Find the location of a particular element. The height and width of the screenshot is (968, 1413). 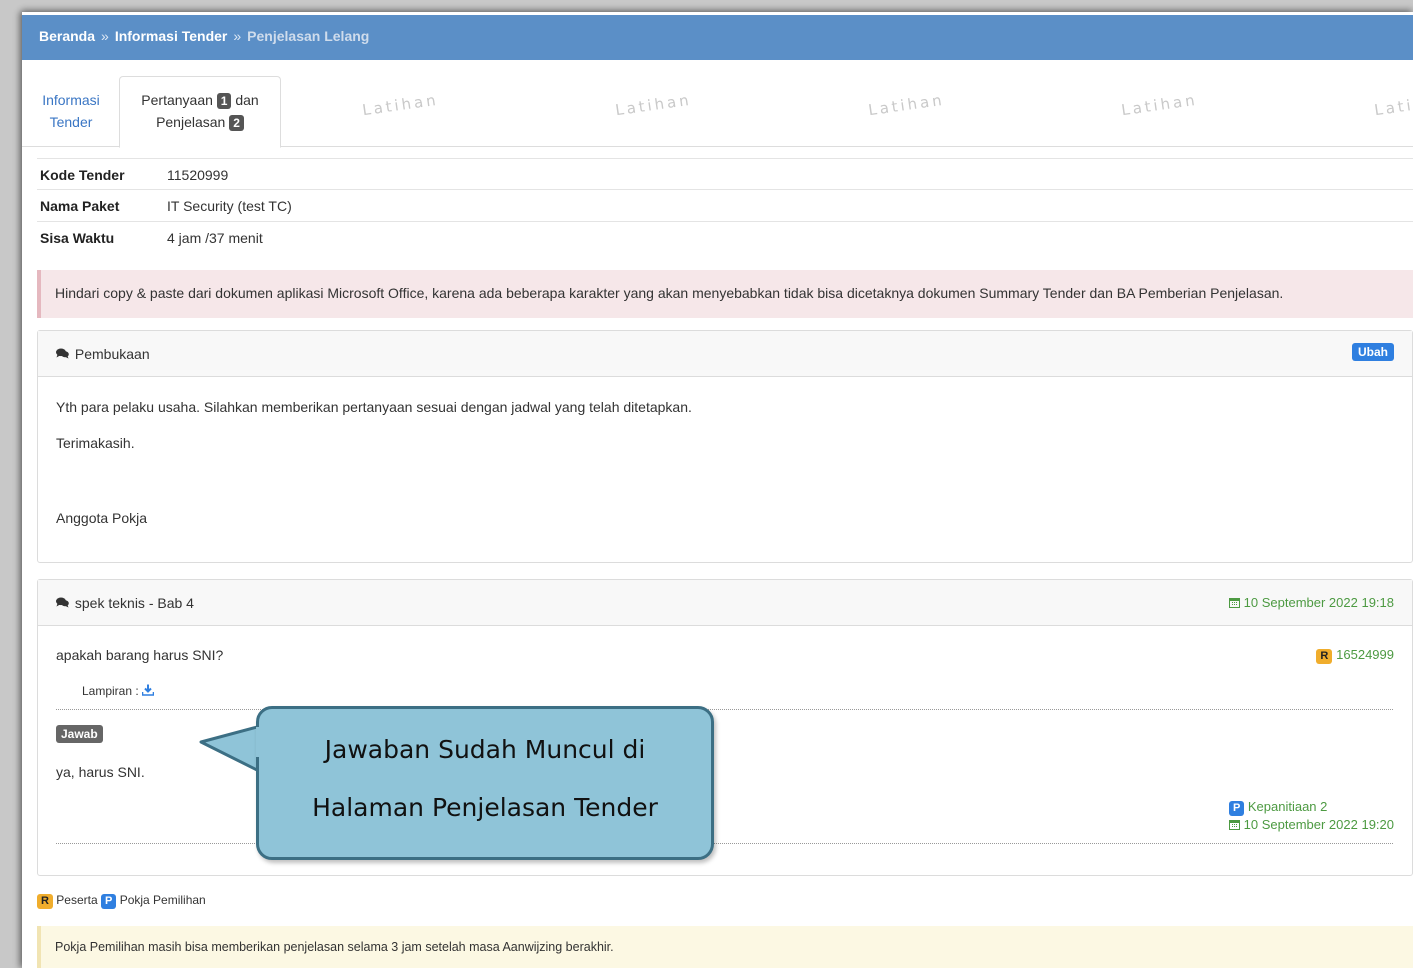

tab-label: Tender is located at coordinates (71, 122).